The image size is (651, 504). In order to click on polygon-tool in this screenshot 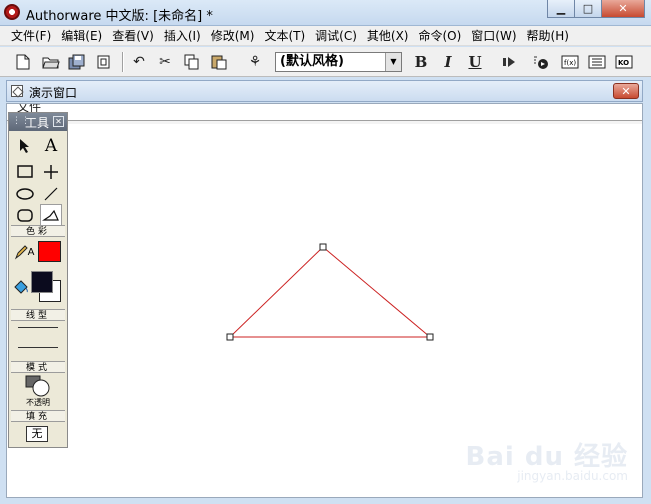, I will do `click(51, 215)`.